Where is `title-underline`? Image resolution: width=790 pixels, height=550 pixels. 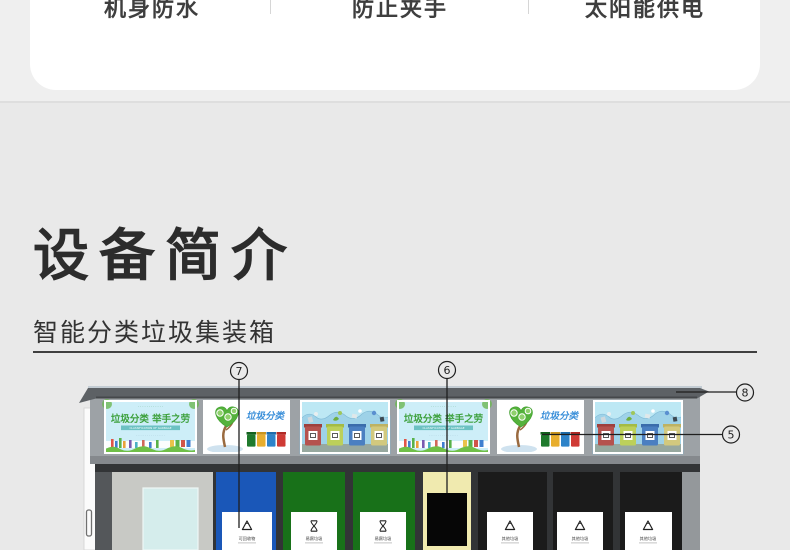 title-underline is located at coordinates (395, 352).